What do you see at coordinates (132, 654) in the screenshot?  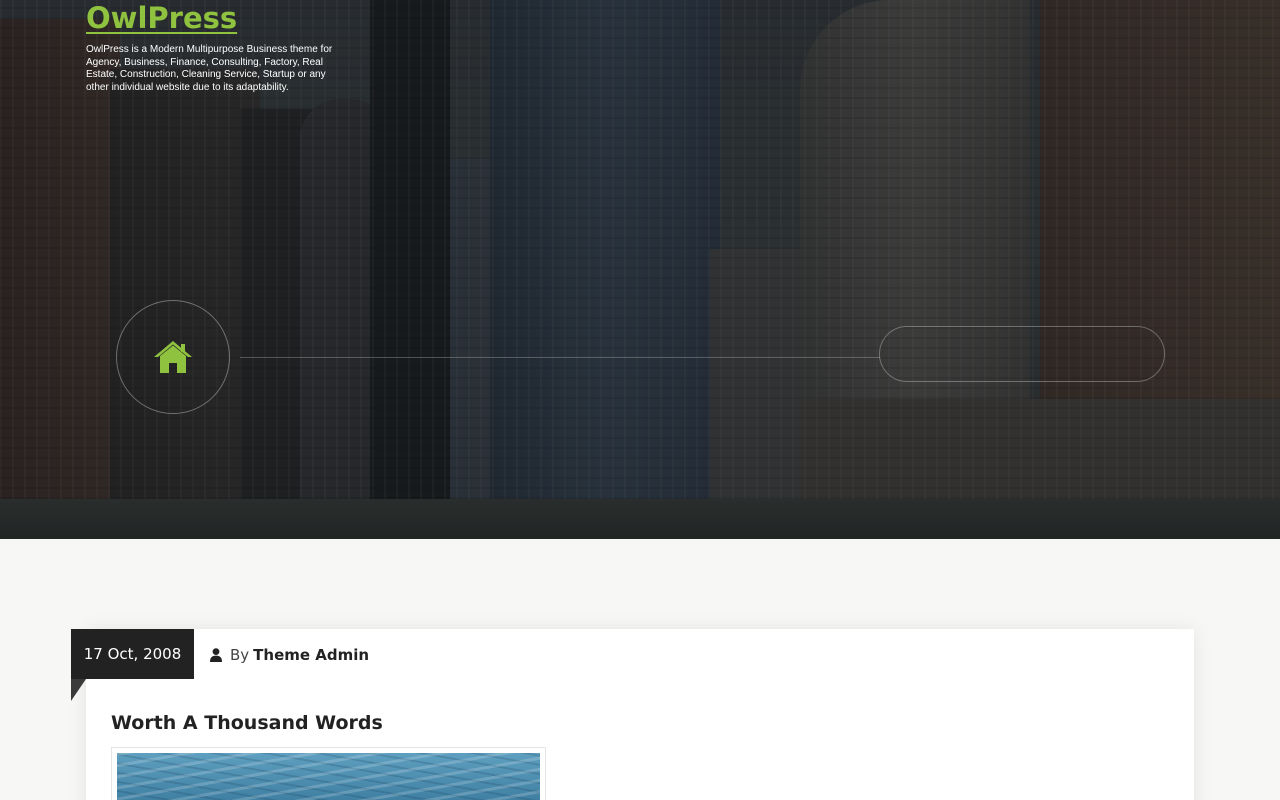 I see `post-date-badge: 17 Oct, 2008` at bounding box center [132, 654].